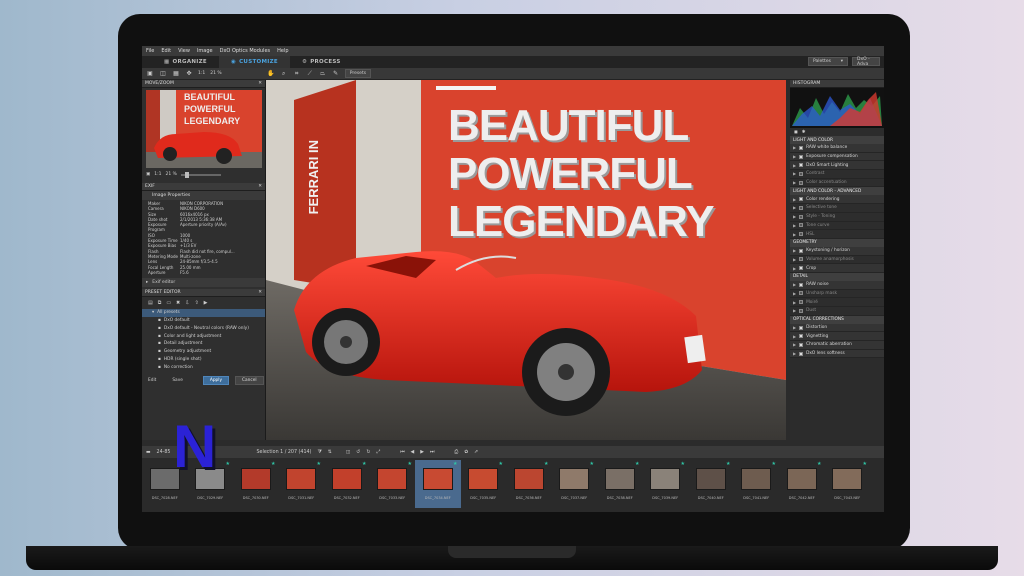 The height and width of the screenshot is (576, 1024). What do you see at coordinates (282, 51) in the screenshot?
I see `menu-help: Help` at bounding box center [282, 51].